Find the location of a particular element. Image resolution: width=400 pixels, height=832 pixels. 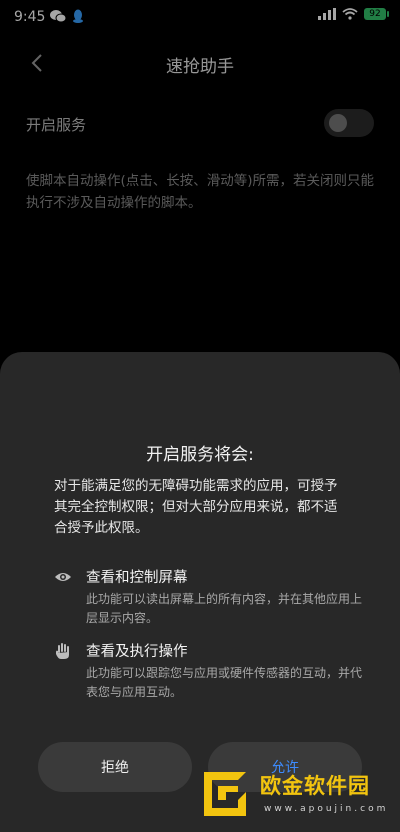

watermark-brand: 欧金软件园 is located at coordinates (315, 786).